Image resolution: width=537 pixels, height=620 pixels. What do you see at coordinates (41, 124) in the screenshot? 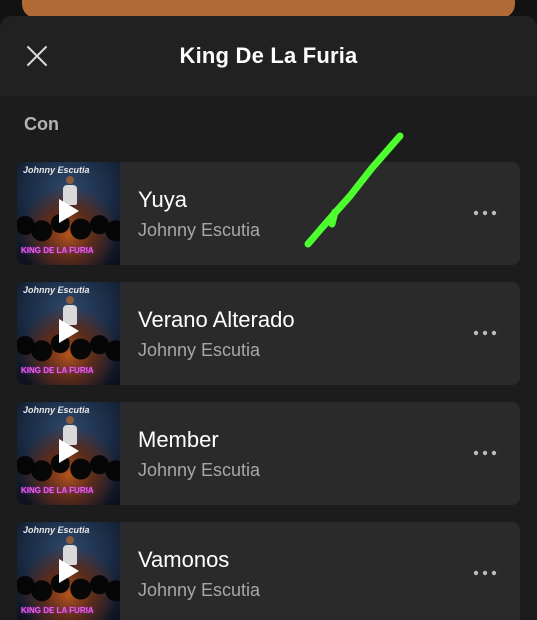
I see `section-label: Con` at bounding box center [41, 124].